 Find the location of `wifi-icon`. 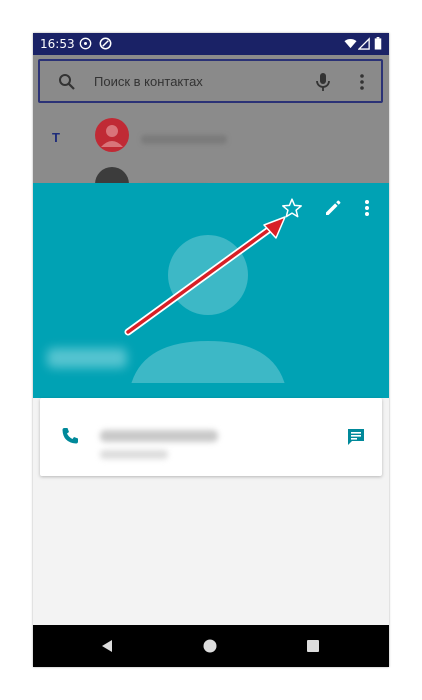

wifi-icon is located at coordinates (350, 43).